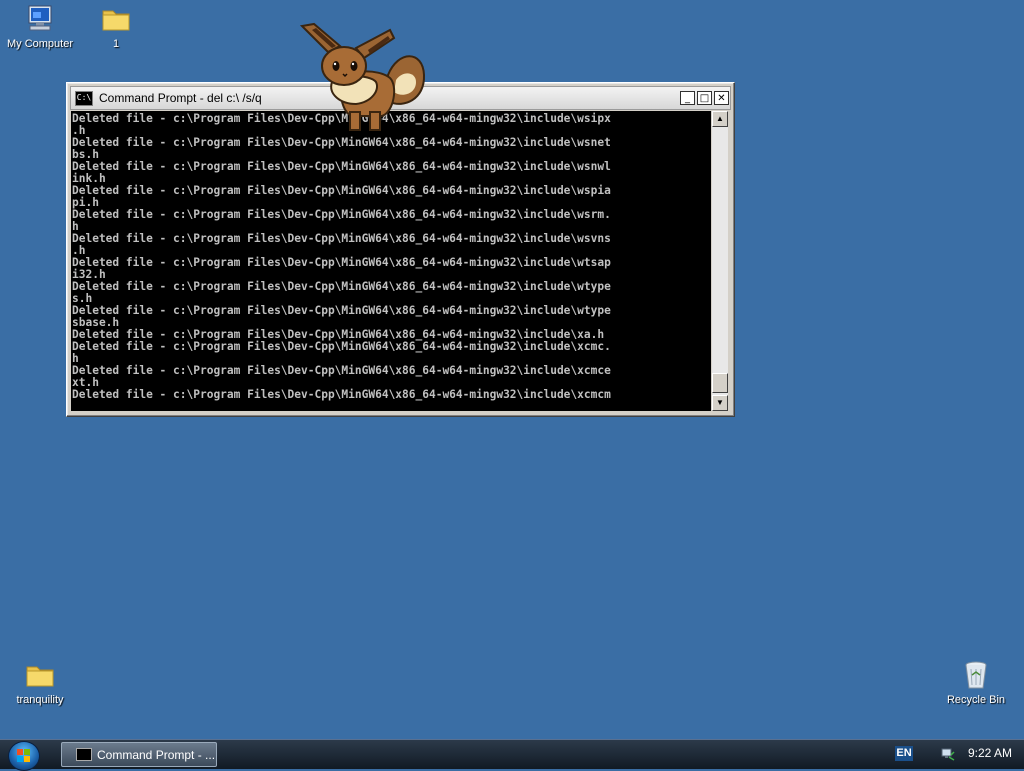  What do you see at coordinates (84, 98) in the screenshot?
I see `cmd-app-icon: C:\` at bounding box center [84, 98].